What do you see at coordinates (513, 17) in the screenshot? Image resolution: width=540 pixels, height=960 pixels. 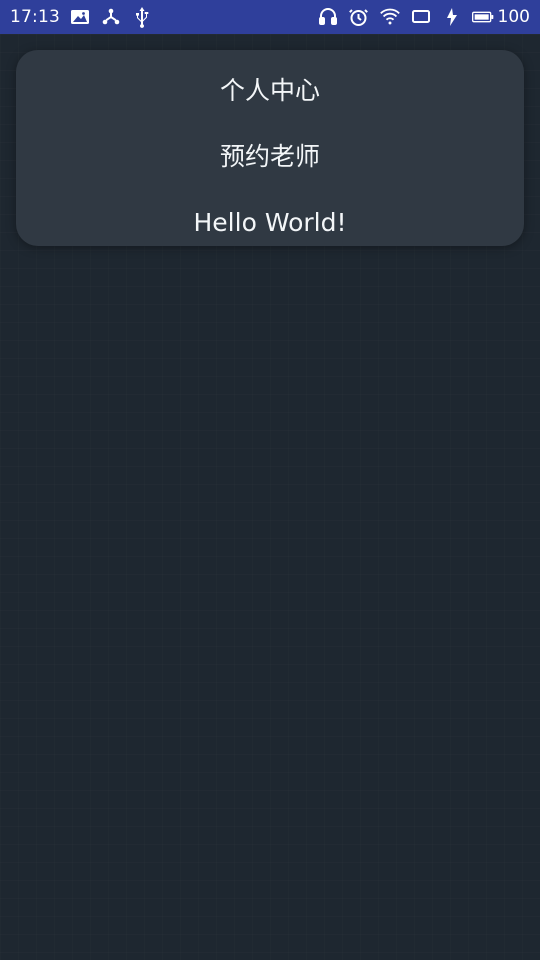 I see `battery-level: 100` at bounding box center [513, 17].